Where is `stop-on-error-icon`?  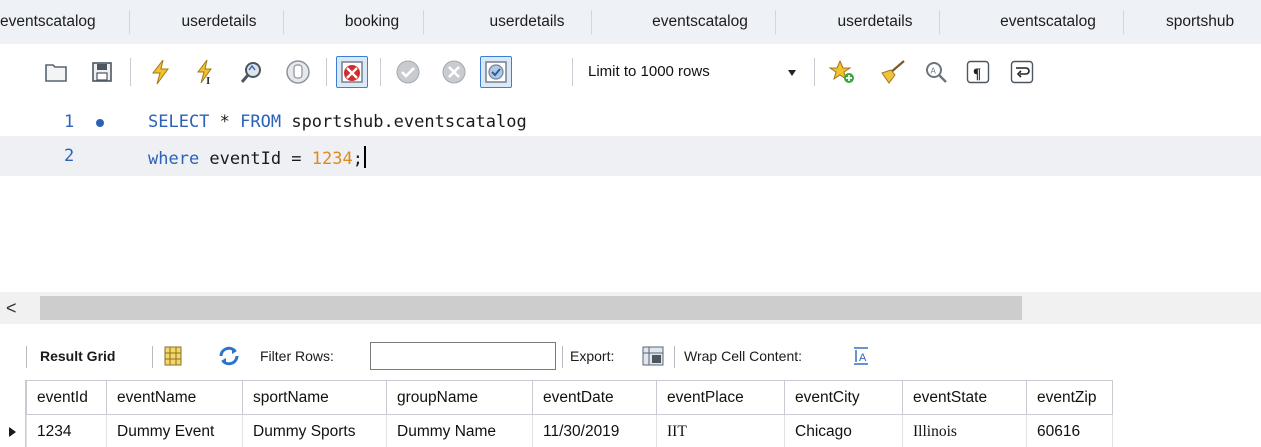
stop-on-error-icon is located at coordinates (352, 72).